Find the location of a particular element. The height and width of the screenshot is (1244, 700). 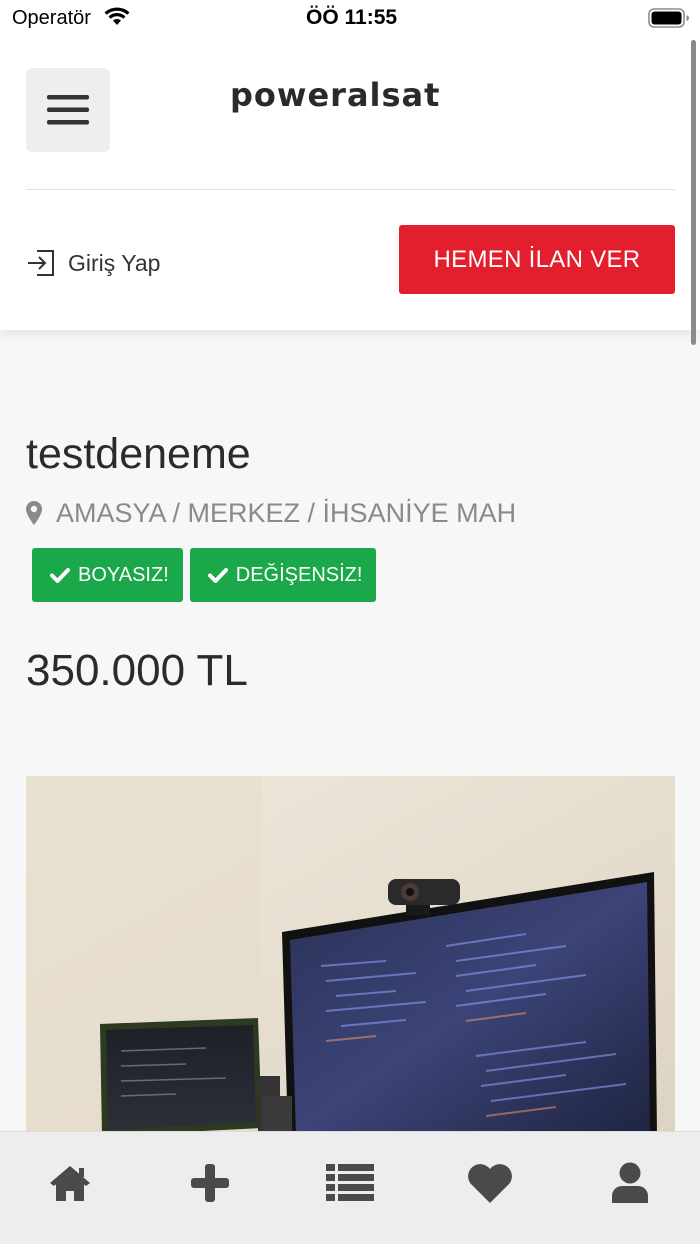

tab-add is located at coordinates (210, 1183).